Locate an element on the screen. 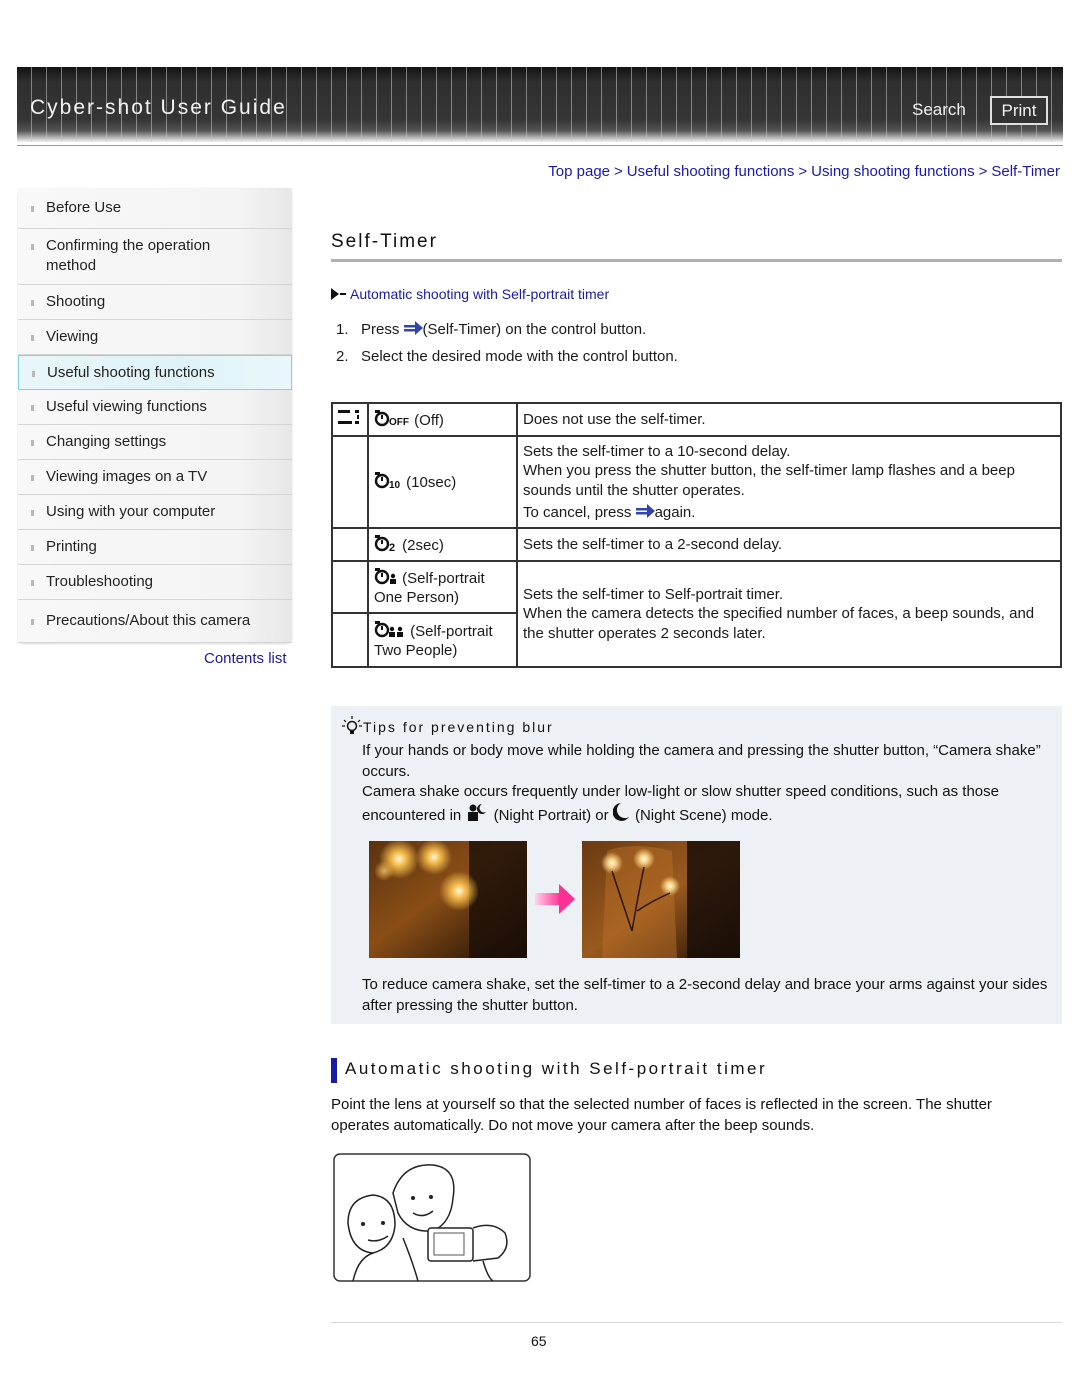 The width and height of the screenshot is (1080, 1397). print-button: Print is located at coordinates (1019, 110).